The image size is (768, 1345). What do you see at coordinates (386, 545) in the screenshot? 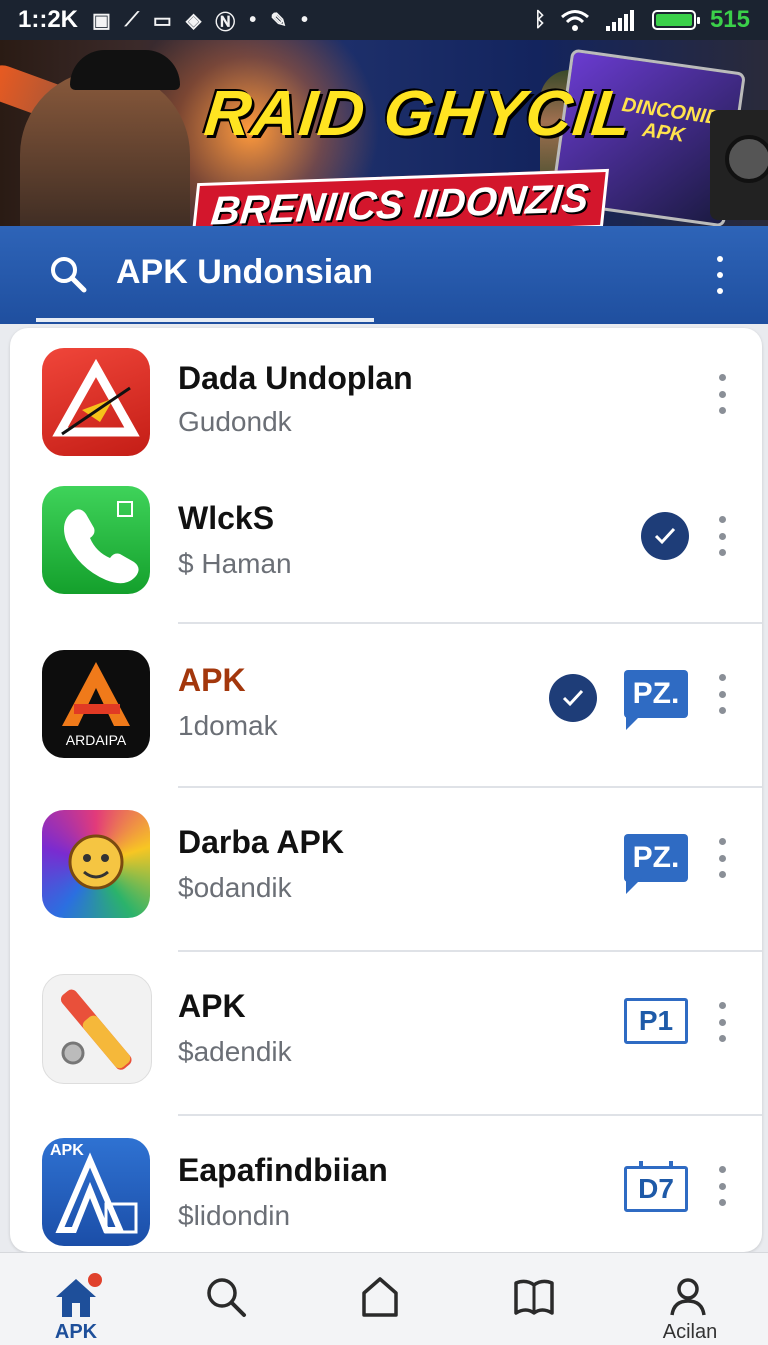
I see `list-item: WlckS $ Haman` at bounding box center [386, 545].